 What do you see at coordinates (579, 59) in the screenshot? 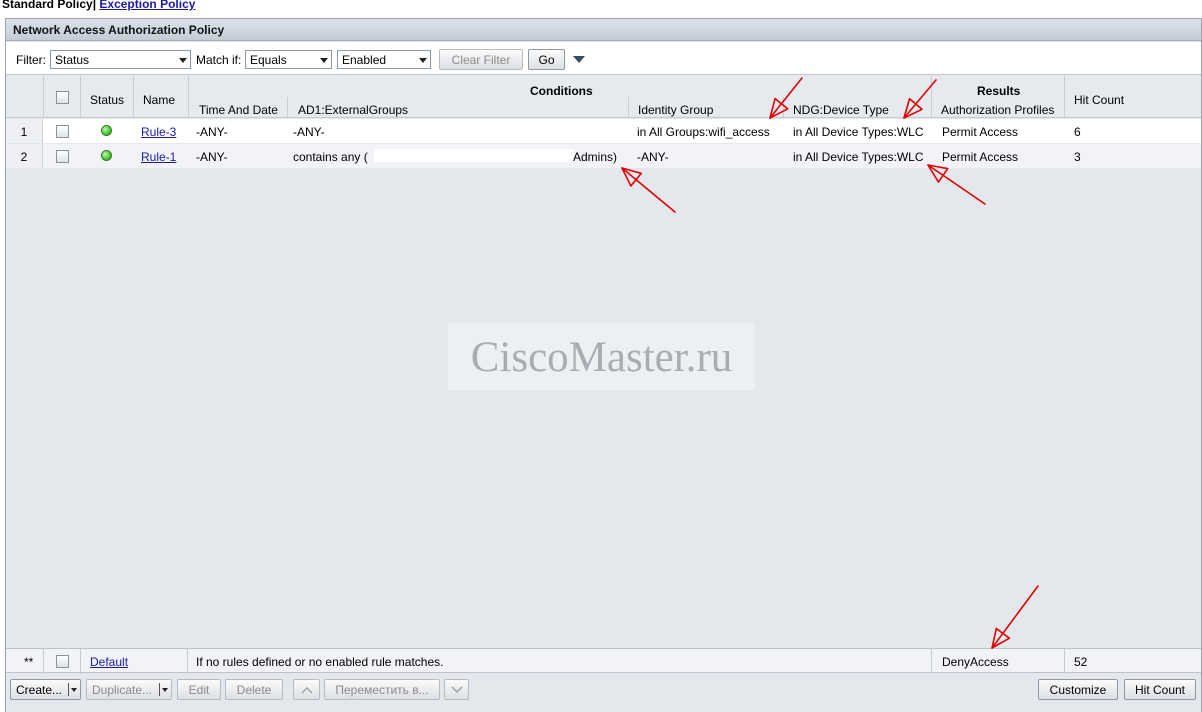
I see `filter-options-dropdown-icon` at bounding box center [579, 59].